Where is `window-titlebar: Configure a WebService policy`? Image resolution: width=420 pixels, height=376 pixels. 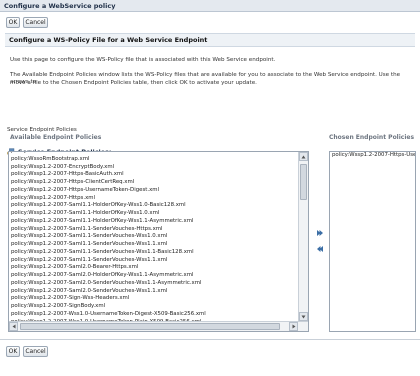 window-titlebar: Configure a WebService policy is located at coordinates (210, 6).